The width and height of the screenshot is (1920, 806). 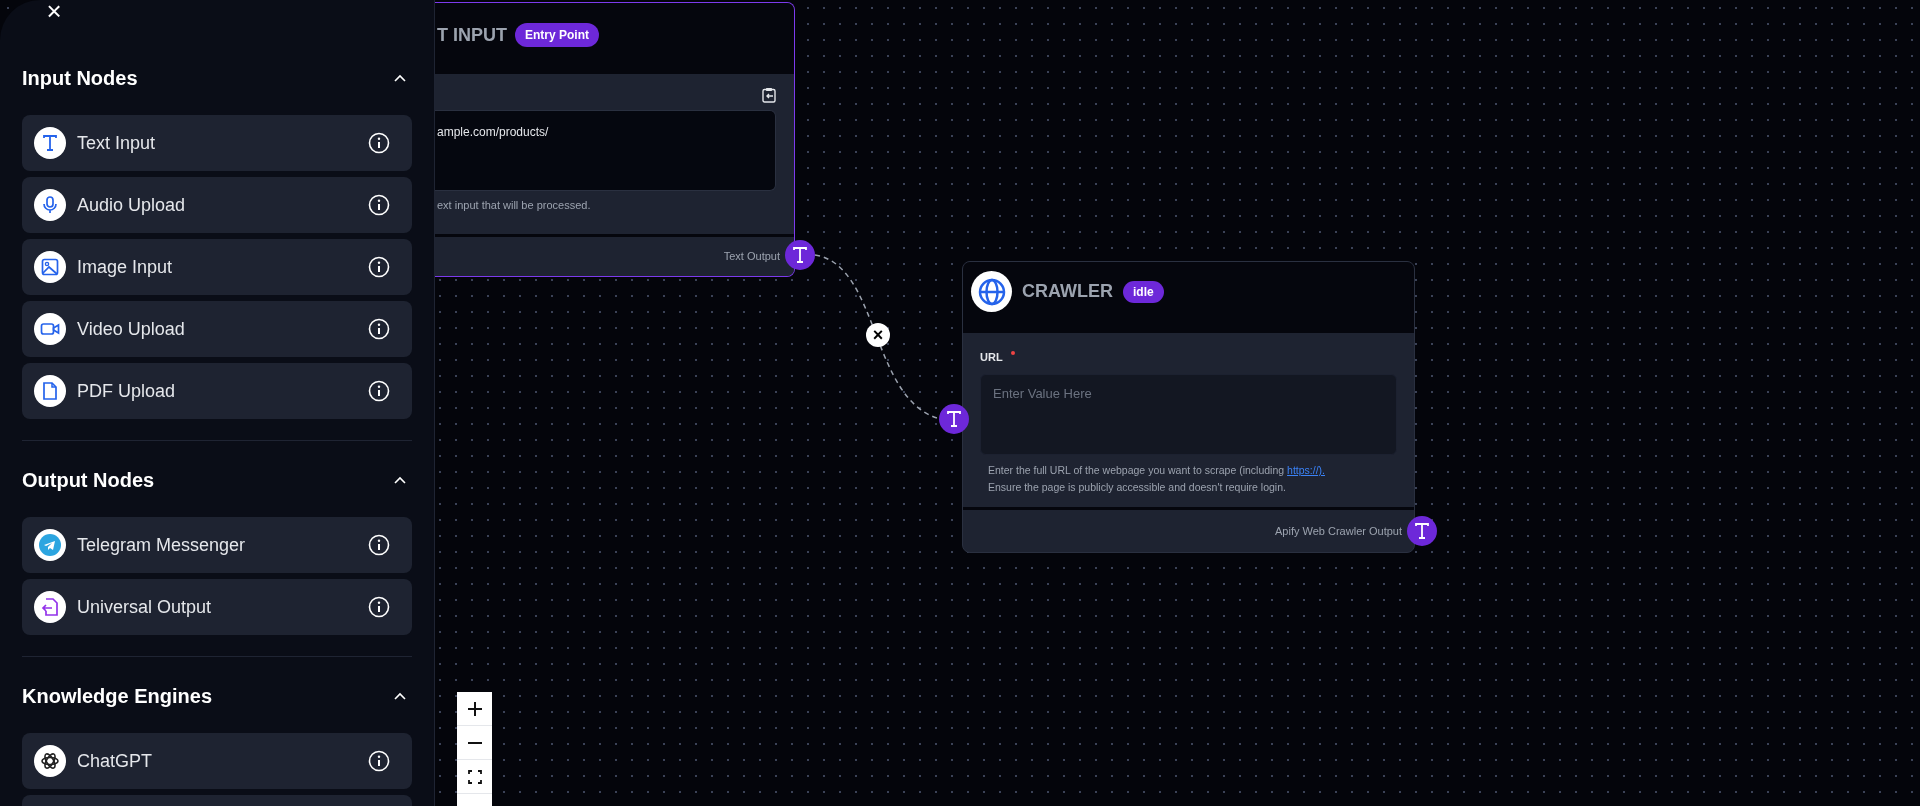 What do you see at coordinates (605, 150) in the screenshot?
I see `text-area: ample.com/products/` at bounding box center [605, 150].